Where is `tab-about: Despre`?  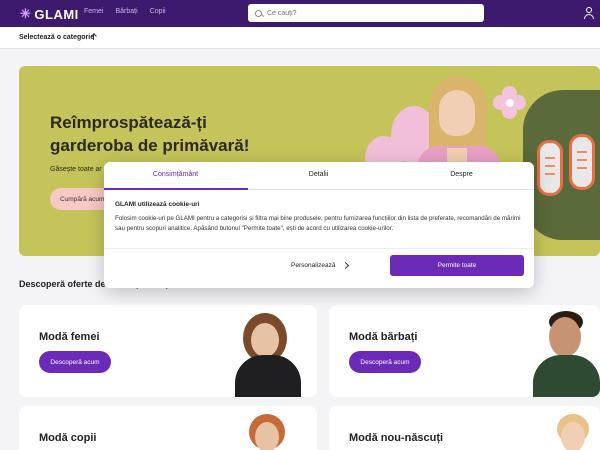 tab-about: Despre is located at coordinates (461, 174).